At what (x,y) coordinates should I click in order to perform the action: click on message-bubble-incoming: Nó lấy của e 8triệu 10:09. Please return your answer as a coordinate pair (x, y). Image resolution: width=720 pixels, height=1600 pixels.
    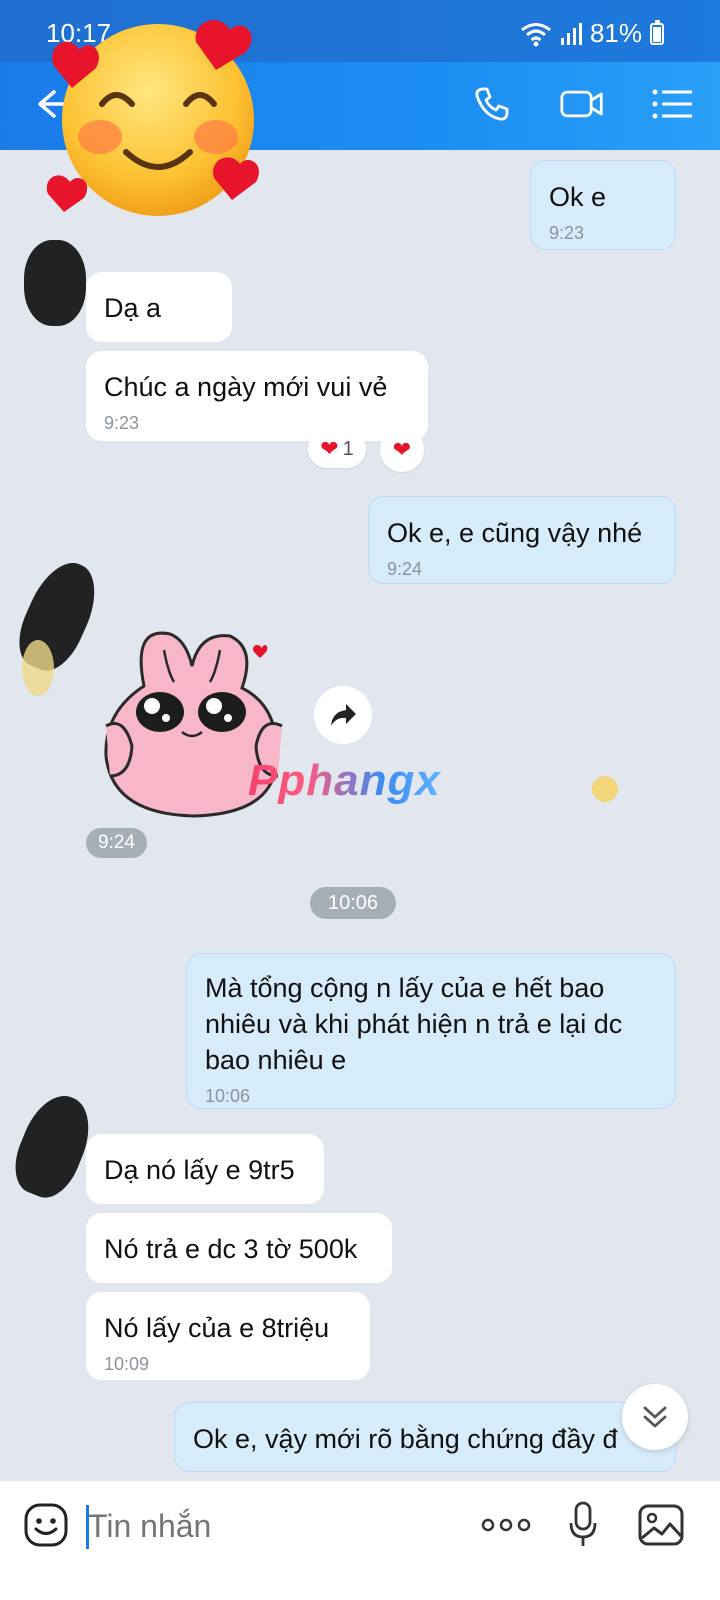
    Looking at the image, I should click on (228, 1336).